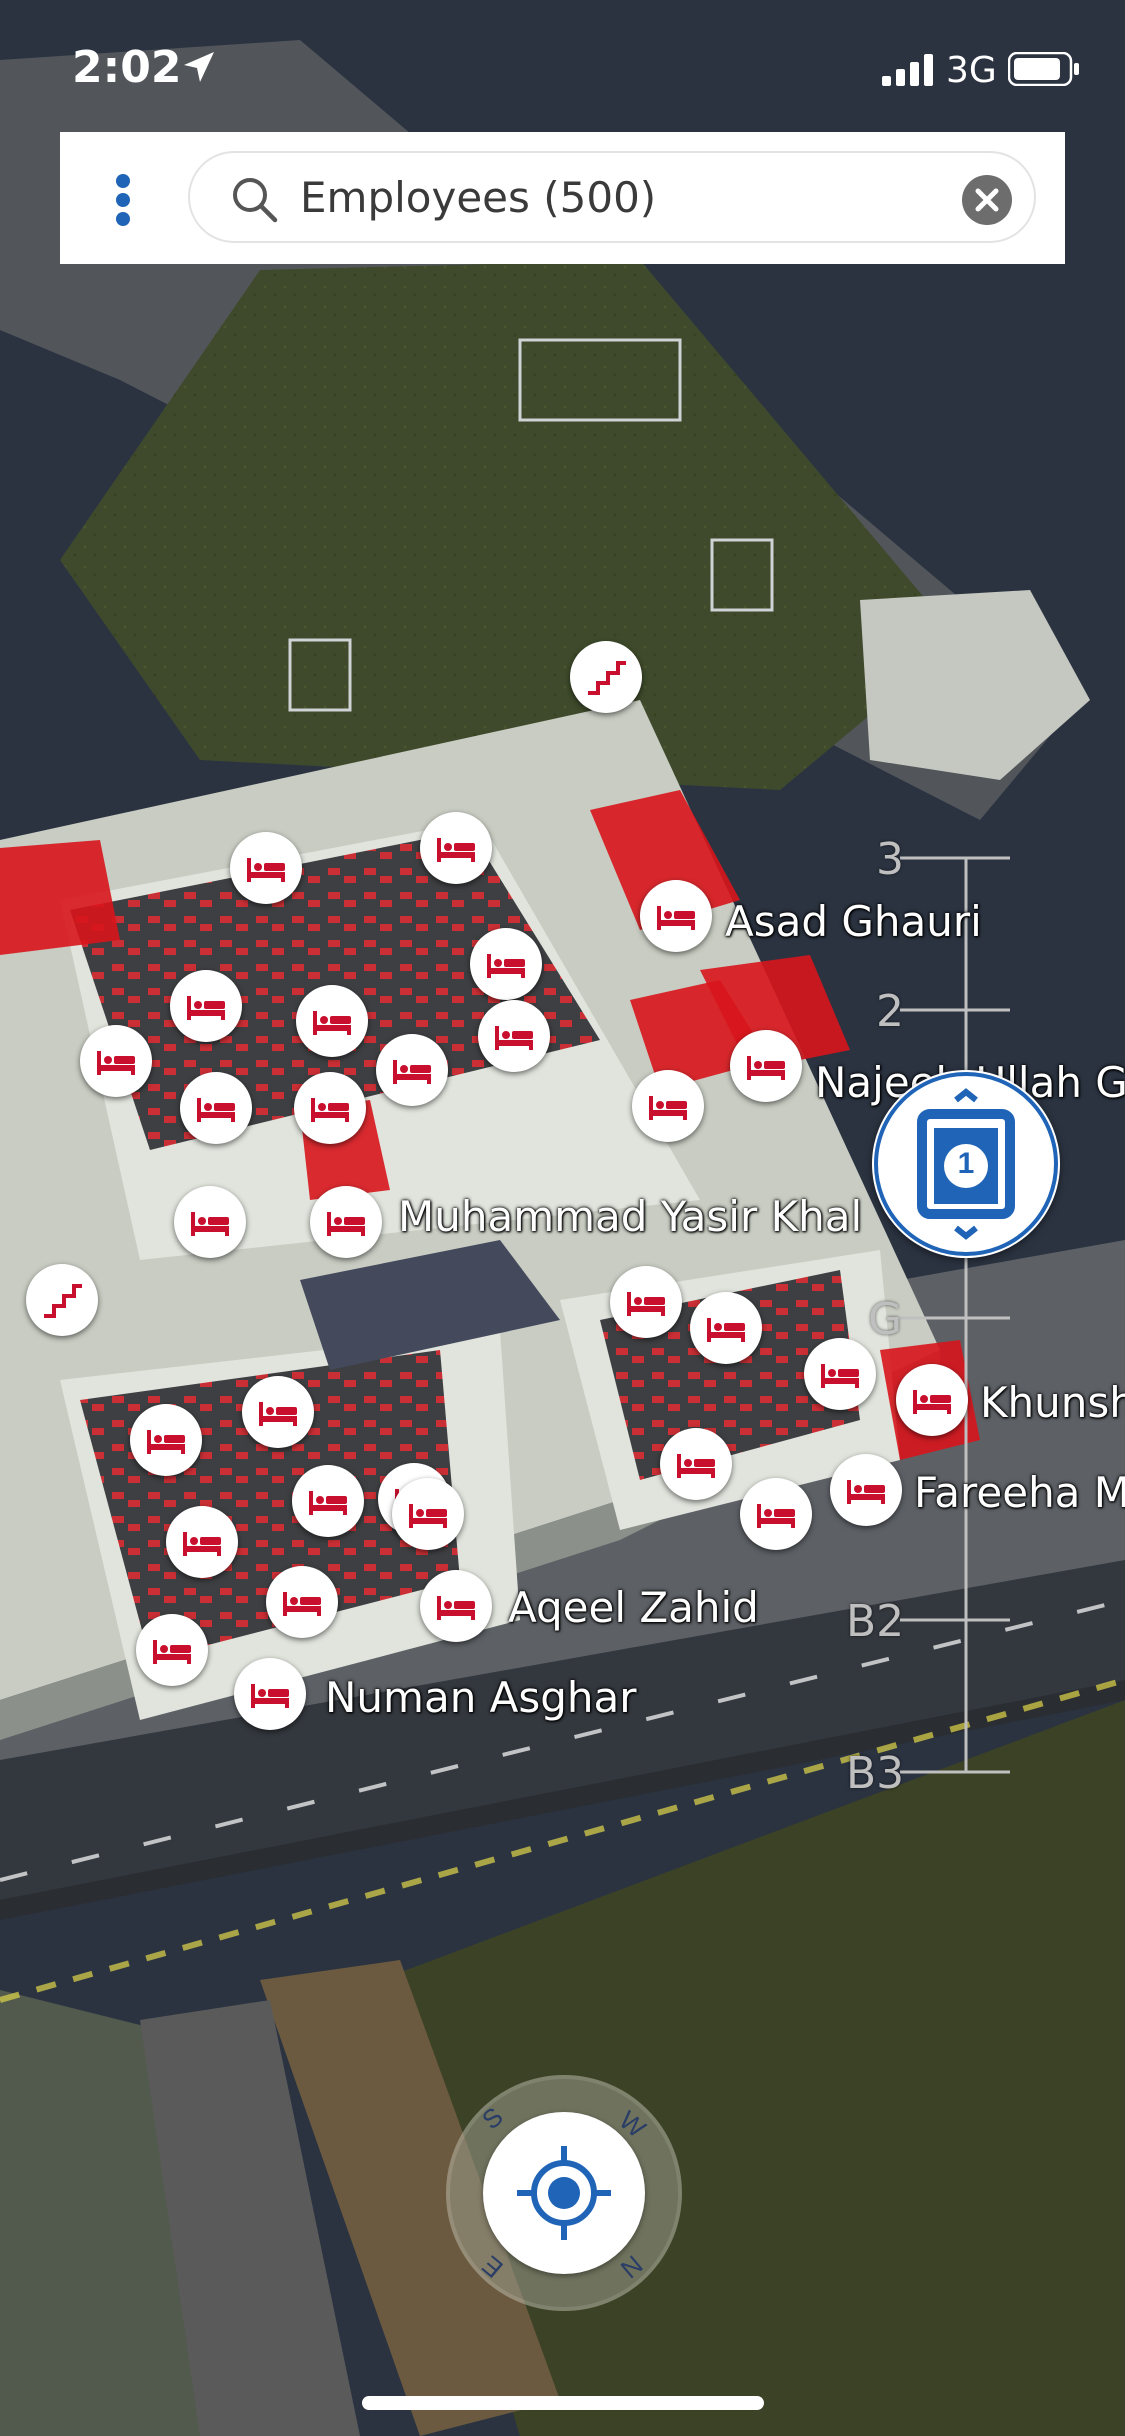 This screenshot has width=1125, height=2436. What do you see at coordinates (853, 921) in the screenshot?
I see `employee-label: Asad Ghauri` at bounding box center [853, 921].